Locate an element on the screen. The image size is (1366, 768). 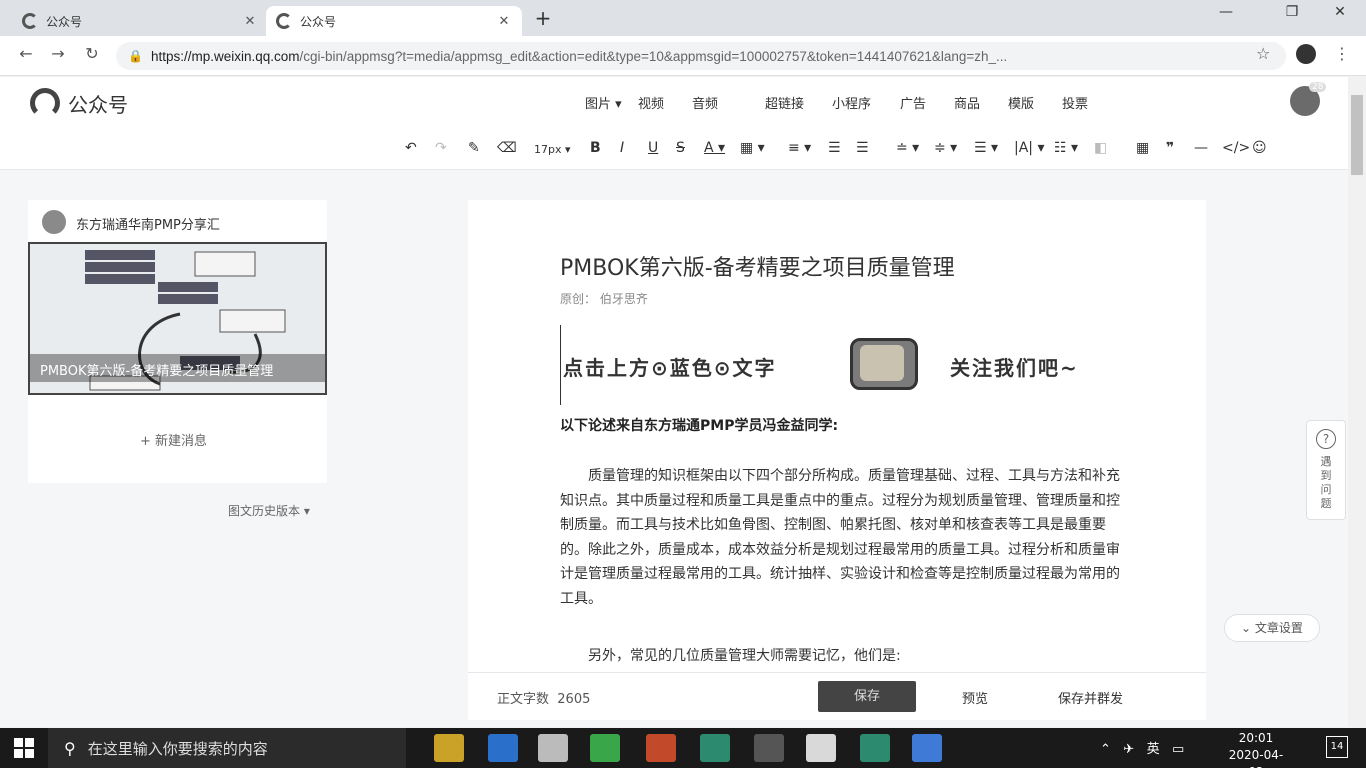
notepad-icon is located at coordinates (553, 748).